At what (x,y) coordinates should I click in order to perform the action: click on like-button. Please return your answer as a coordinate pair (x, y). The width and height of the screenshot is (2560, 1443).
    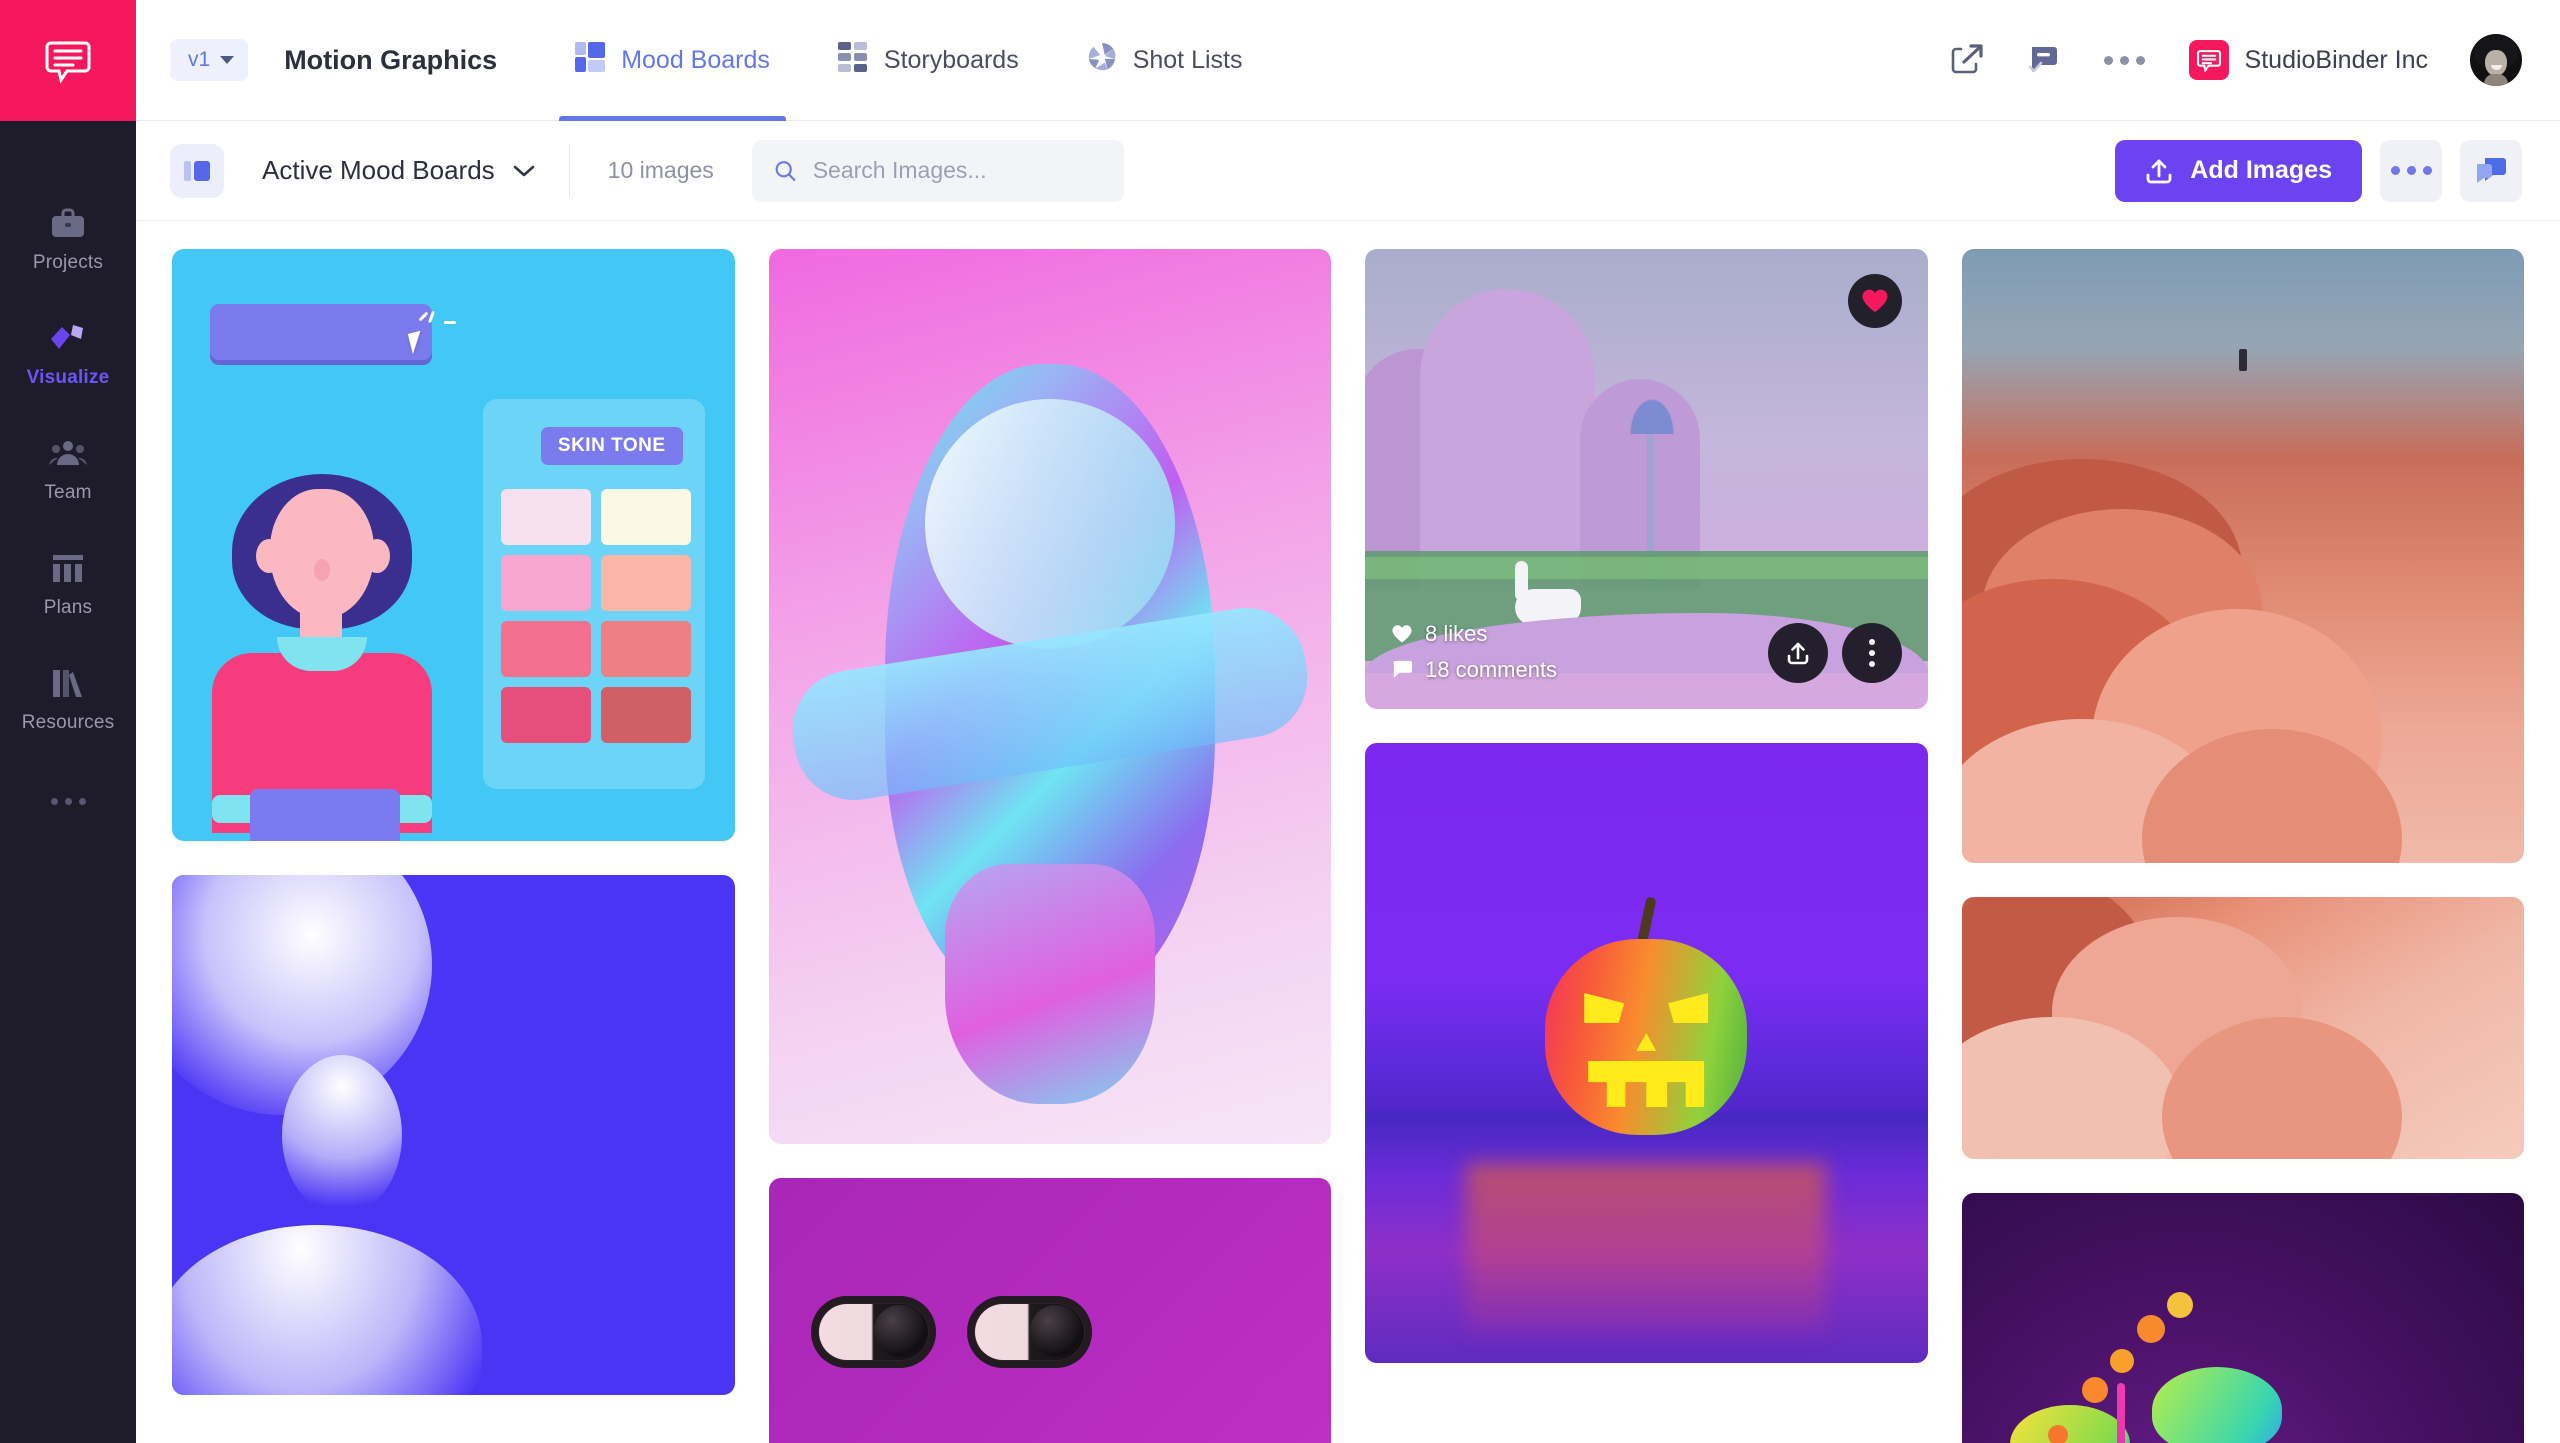
    Looking at the image, I should click on (1874, 301).